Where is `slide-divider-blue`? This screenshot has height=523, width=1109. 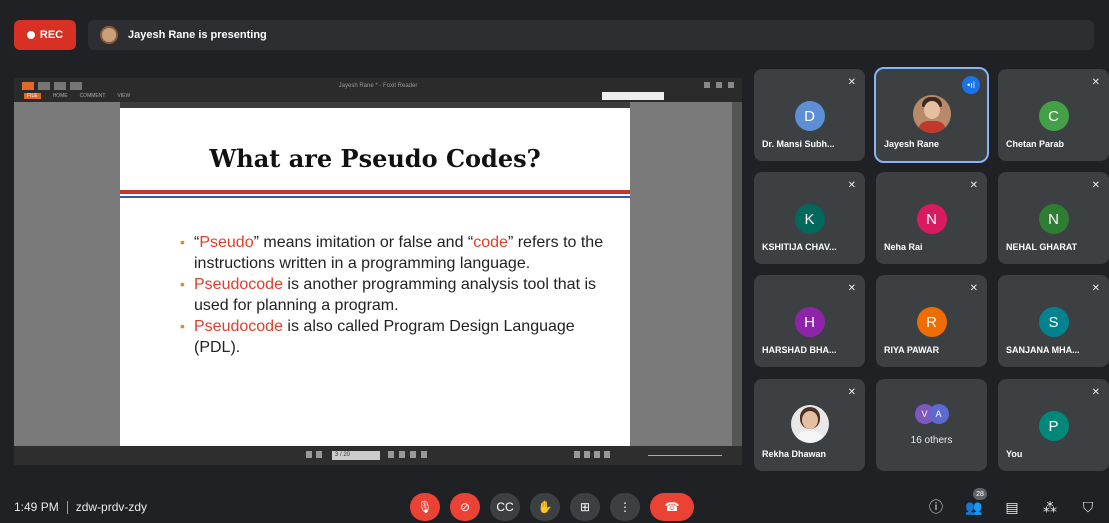 slide-divider-blue is located at coordinates (375, 197).